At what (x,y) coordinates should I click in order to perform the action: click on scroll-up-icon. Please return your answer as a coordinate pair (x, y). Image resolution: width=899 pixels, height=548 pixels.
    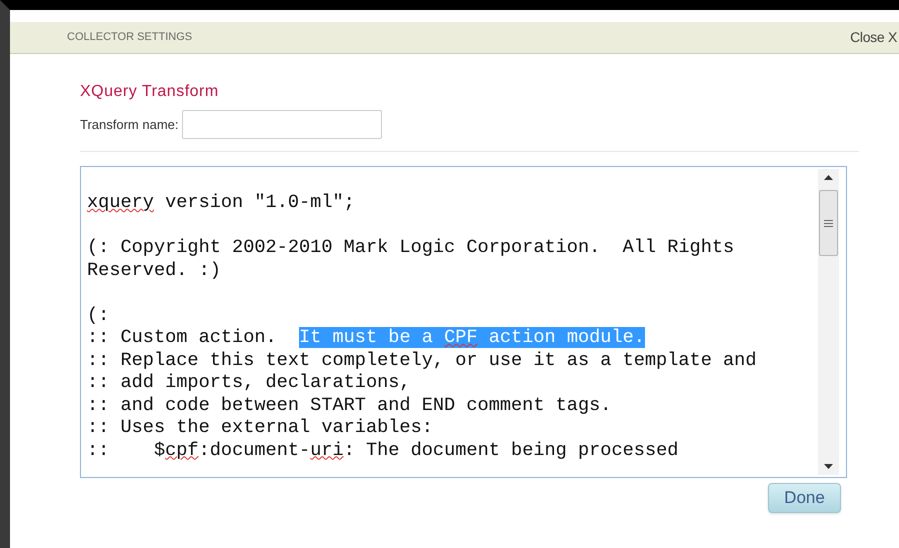
    Looking at the image, I should click on (828, 177).